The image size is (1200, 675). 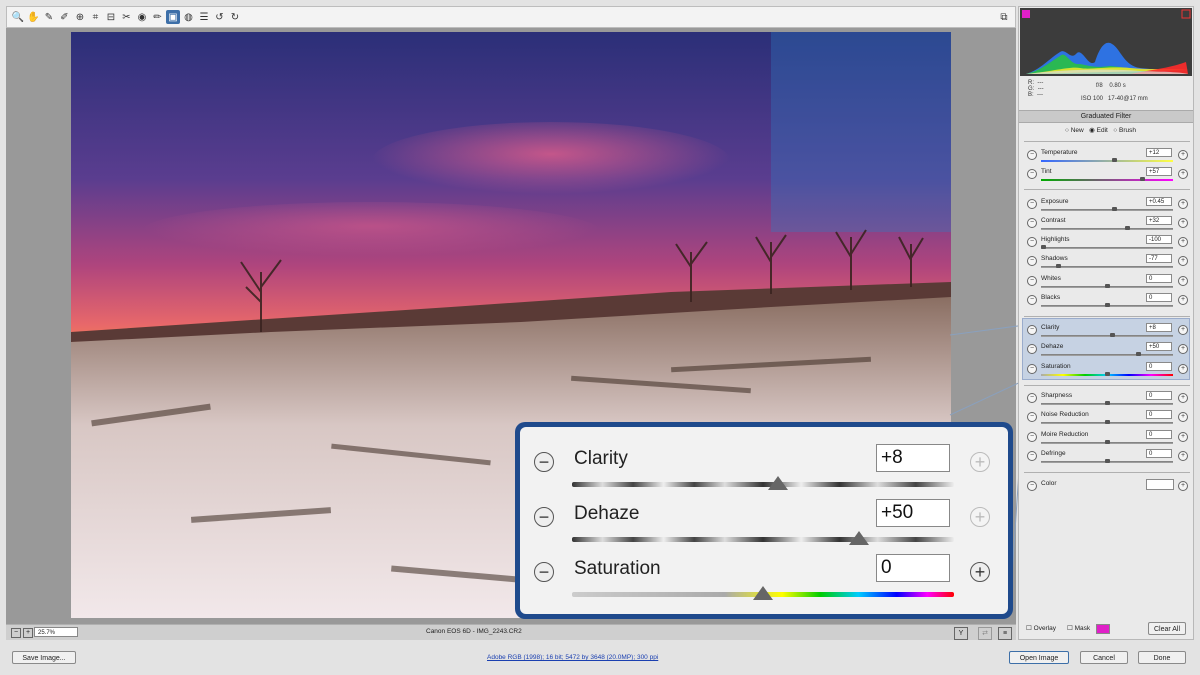 I want to click on color-swatch, so click(x=1160, y=484).